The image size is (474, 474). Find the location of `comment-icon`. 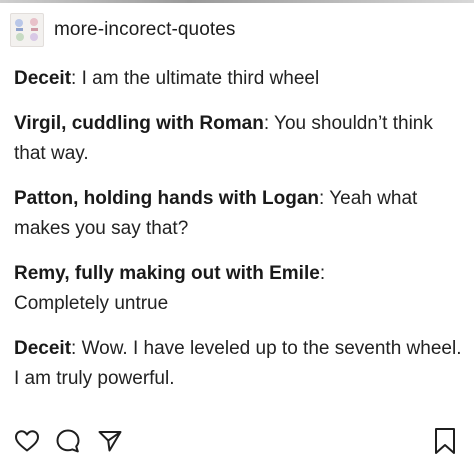

comment-icon is located at coordinates (68, 441).